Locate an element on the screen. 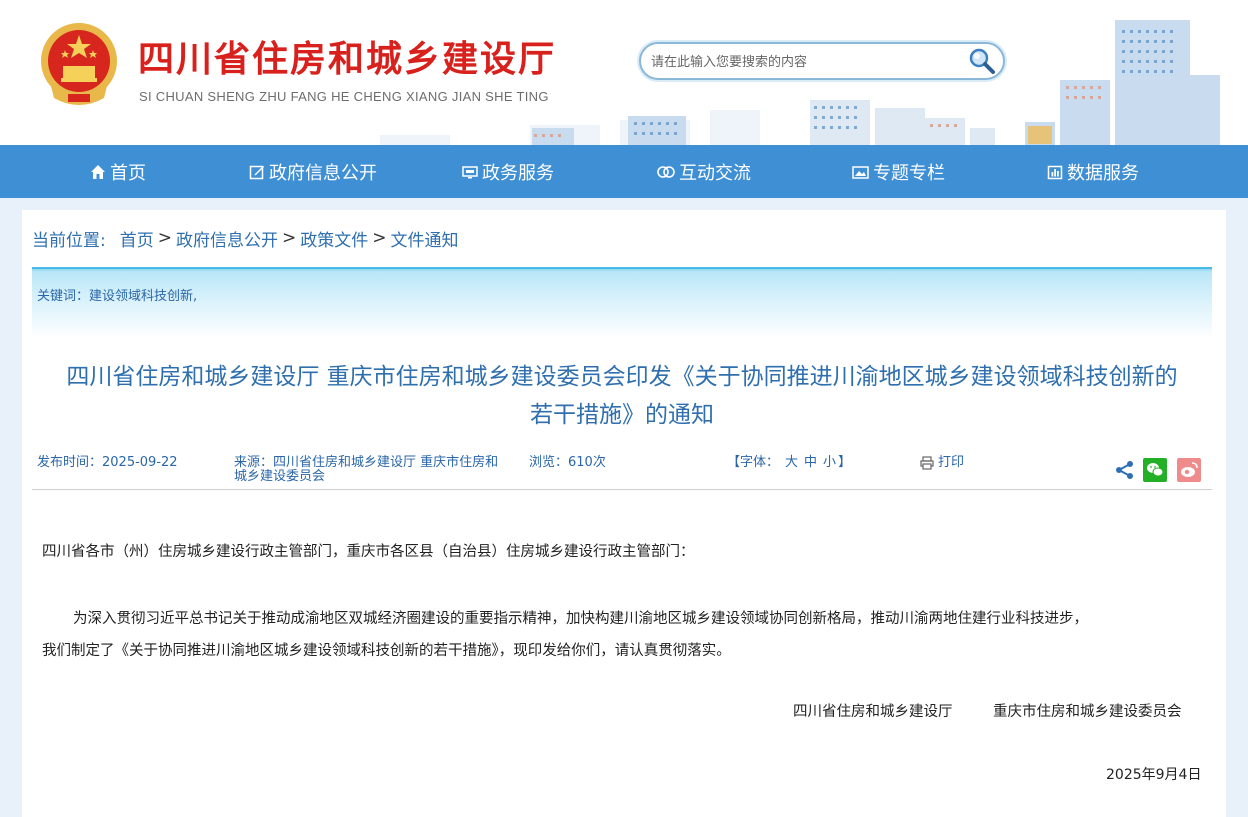 This screenshot has width=1248, height=817. font-size-medium: 中 is located at coordinates (810, 463).